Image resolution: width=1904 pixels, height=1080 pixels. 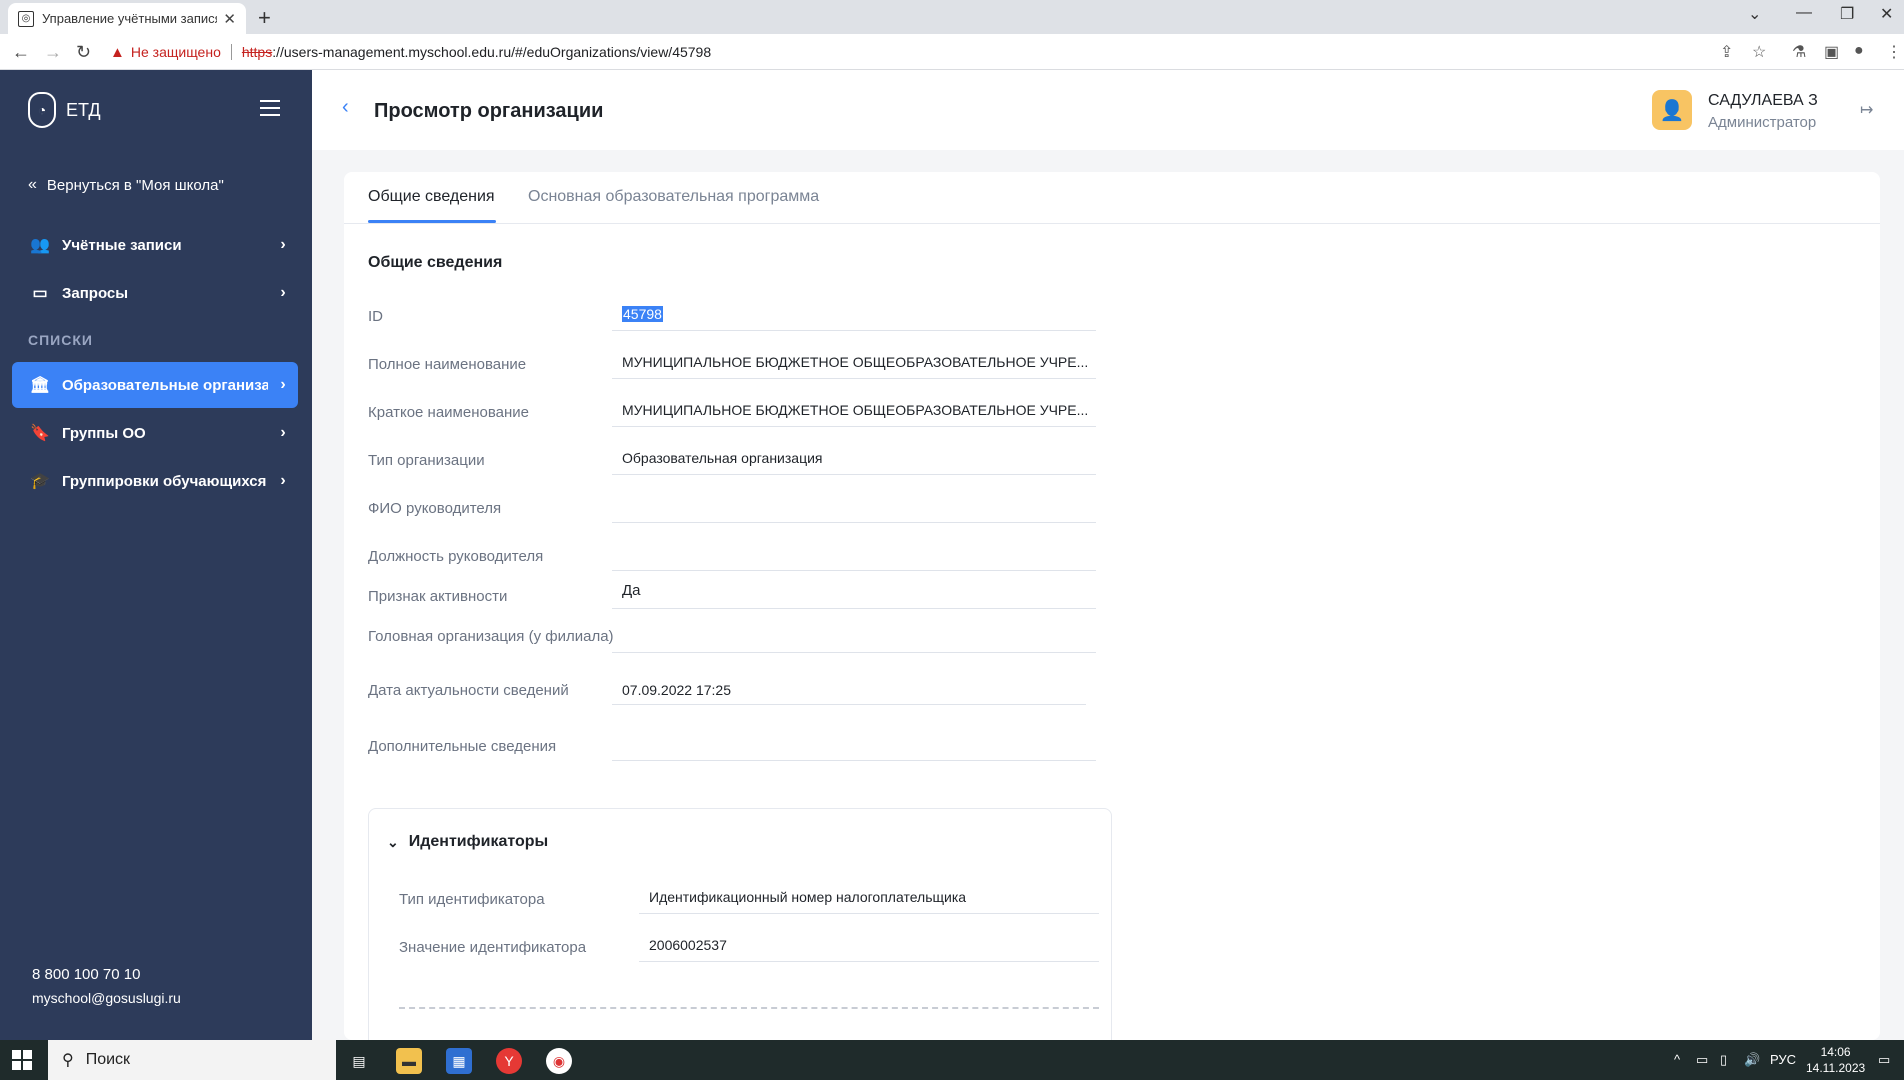 I want to click on field-value-active: Да, so click(x=631, y=590).